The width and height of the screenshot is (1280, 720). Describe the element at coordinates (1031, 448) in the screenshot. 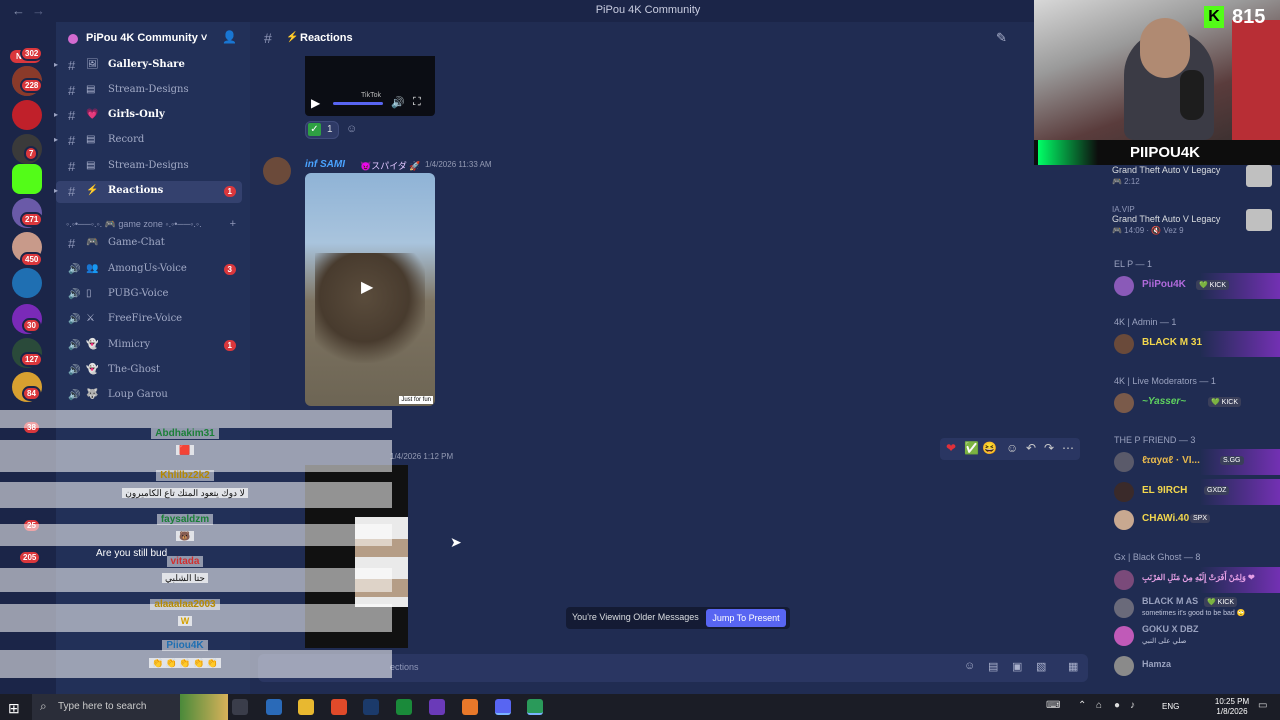

I see `reply-icon: ↶` at that location.